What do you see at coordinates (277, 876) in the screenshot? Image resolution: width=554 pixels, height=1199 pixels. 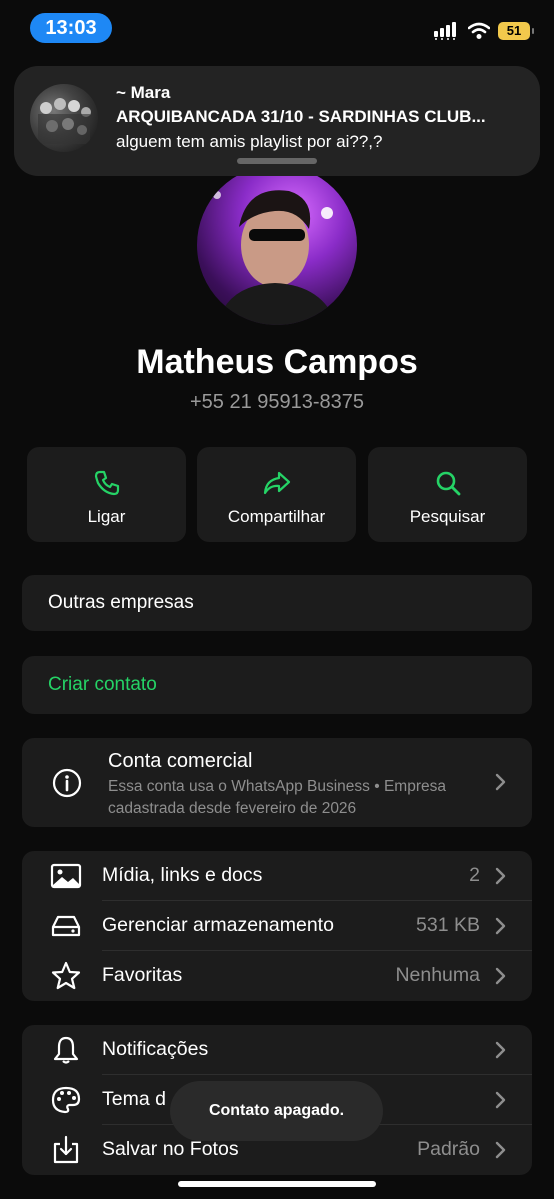 I see `media-links-docs-row: Mídia, links e docs 2` at bounding box center [277, 876].